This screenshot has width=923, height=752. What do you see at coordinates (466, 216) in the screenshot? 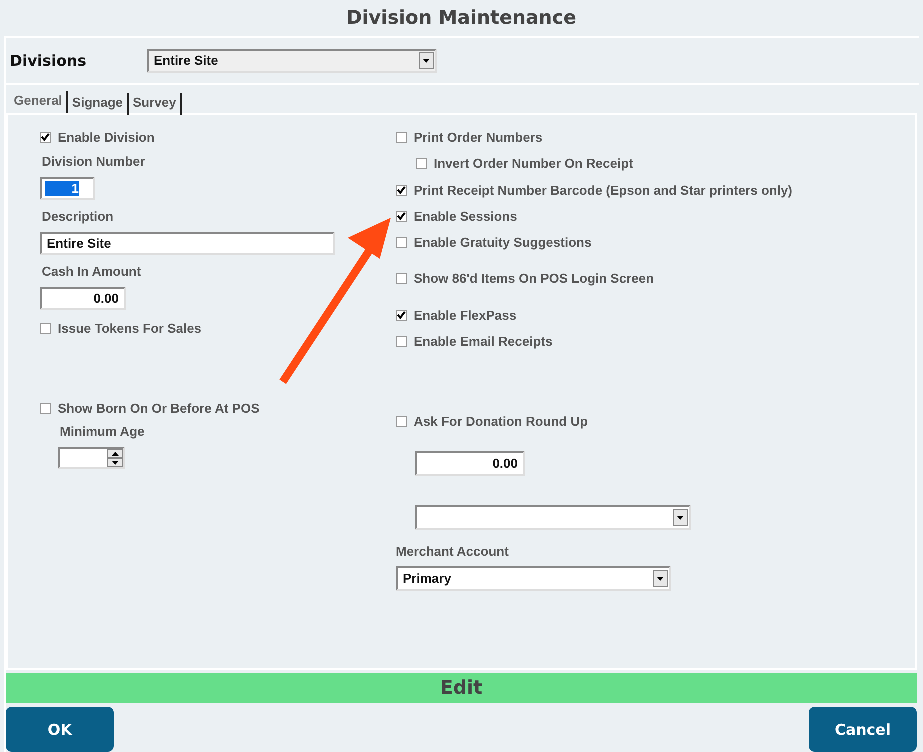
I see `checkbox-label: Enable Sessions` at bounding box center [466, 216].